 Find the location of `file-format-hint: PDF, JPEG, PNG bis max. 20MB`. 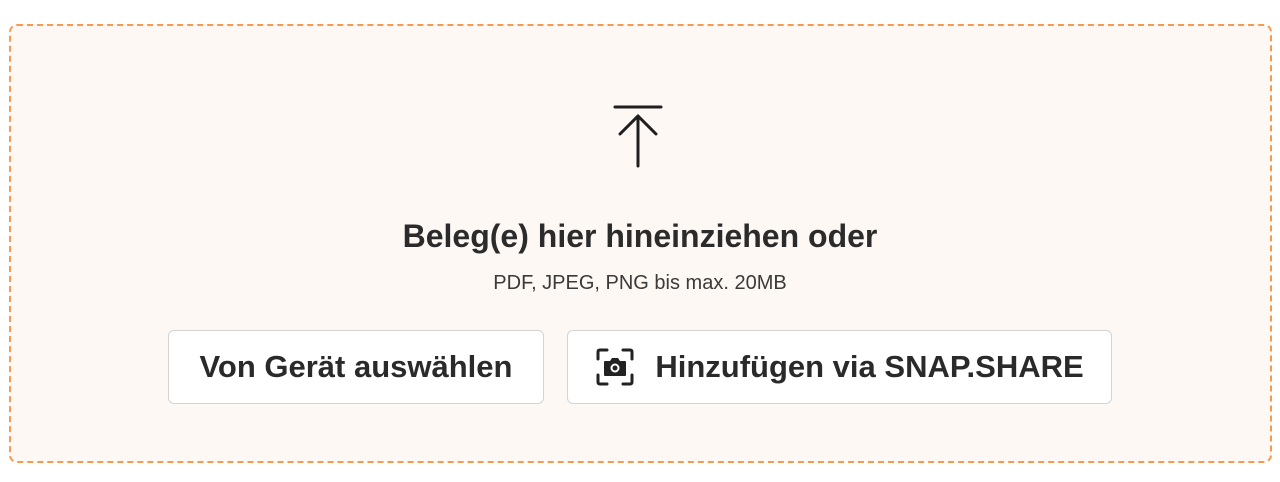

file-format-hint: PDF, JPEG, PNG bis max. 20MB is located at coordinates (640, 283).